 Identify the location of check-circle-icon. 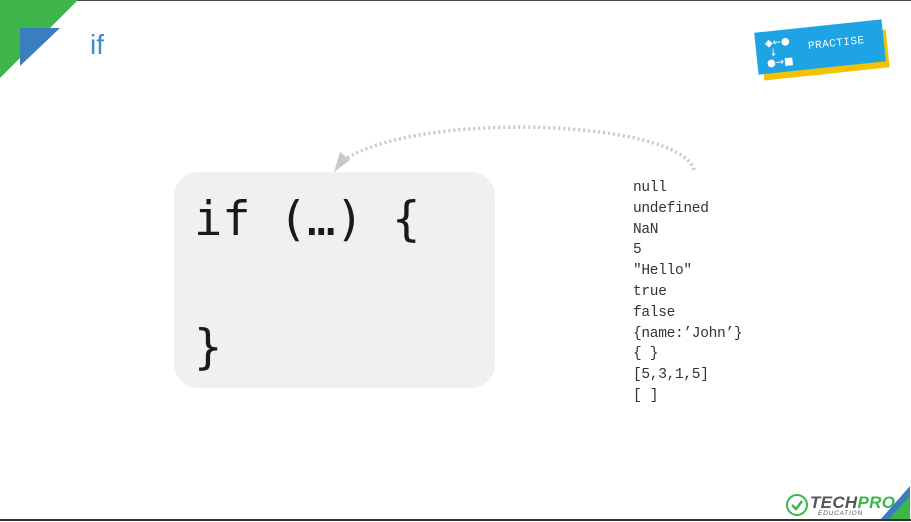
(797, 505).